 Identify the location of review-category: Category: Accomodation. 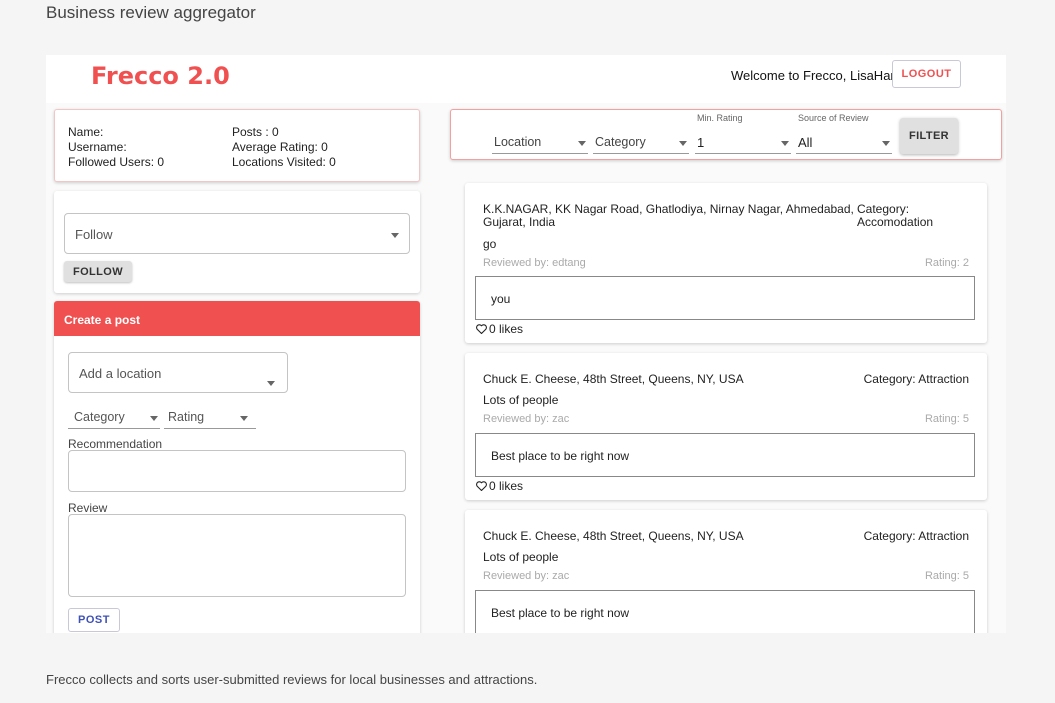
(895, 216).